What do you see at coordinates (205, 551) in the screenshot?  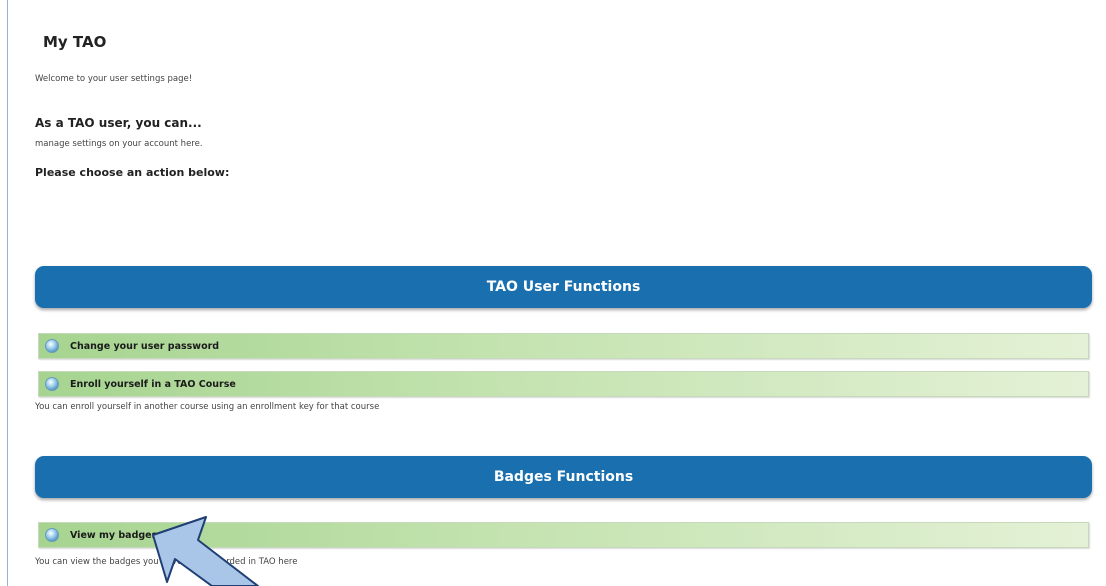 I see `callout-arrow-icon` at bounding box center [205, 551].